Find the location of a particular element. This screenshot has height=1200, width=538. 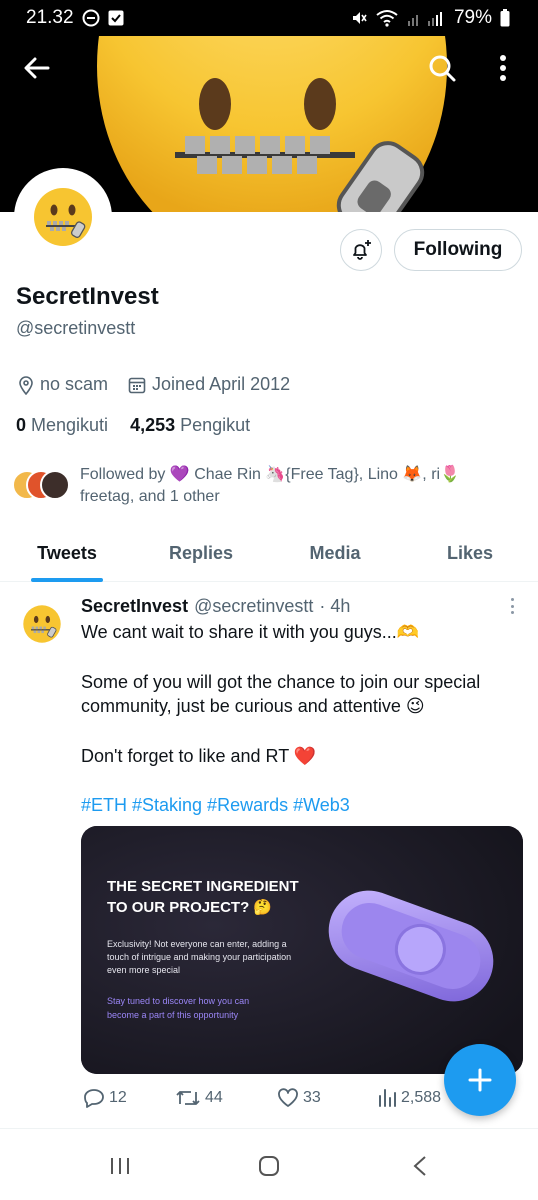

tweet-text-line: Don't forget to like and RT ❤️ is located at coordinates (199, 756).